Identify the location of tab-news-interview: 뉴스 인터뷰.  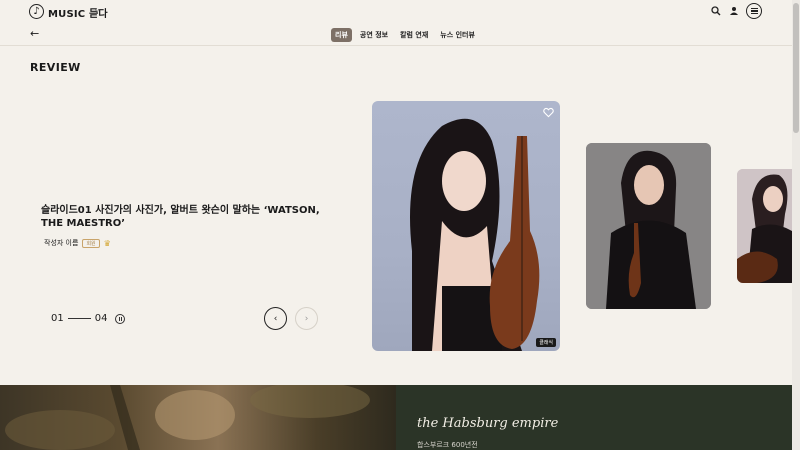
(457, 35).